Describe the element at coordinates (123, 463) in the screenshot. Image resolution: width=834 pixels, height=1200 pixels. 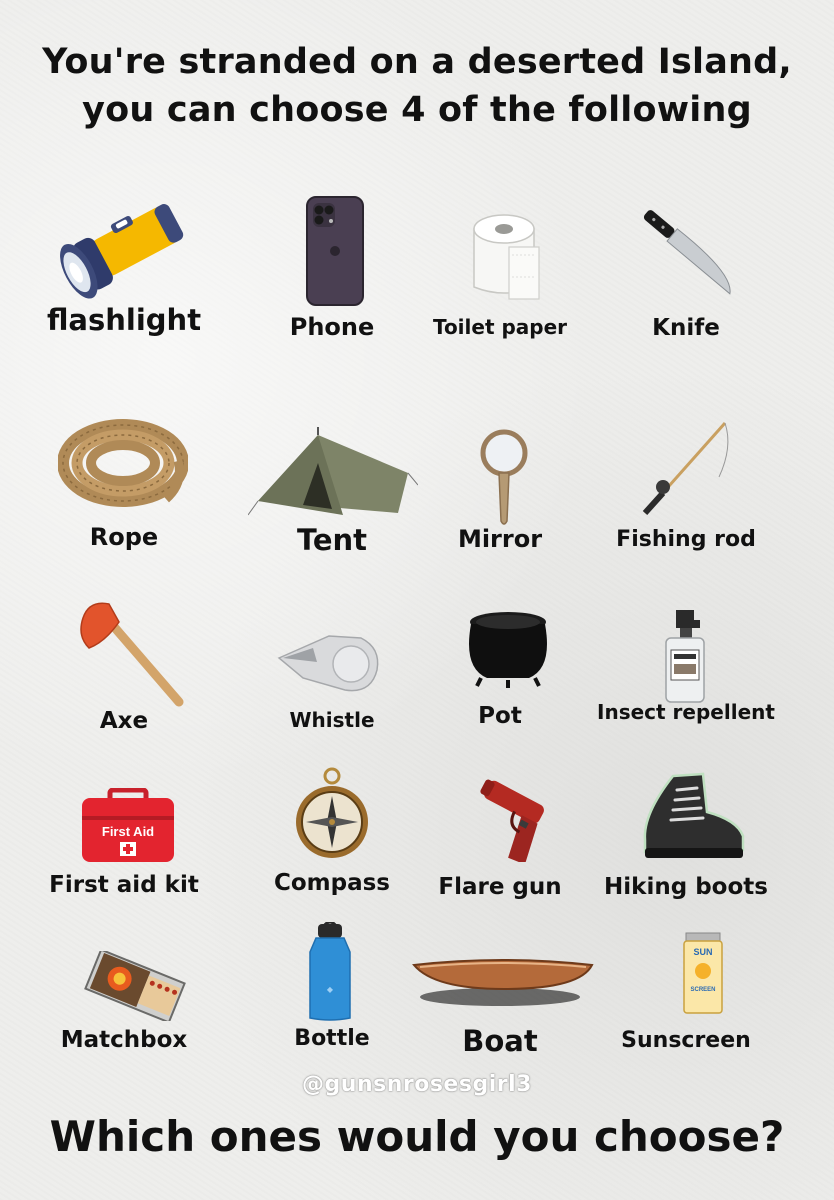
I see `rope-icon` at that location.